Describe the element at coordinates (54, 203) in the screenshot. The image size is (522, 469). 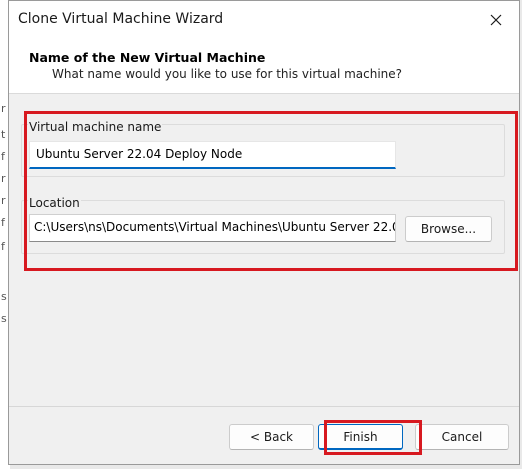
I see `location-label: Location` at that location.